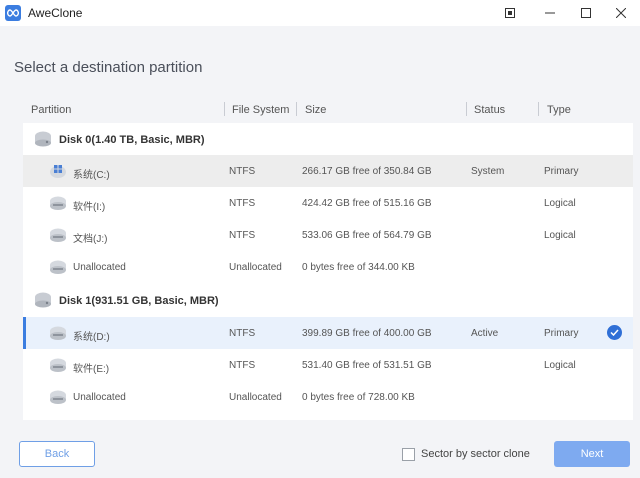  Describe the element at coordinates (320, 13) in the screenshot. I see `title-bar: AweClone` at that location.